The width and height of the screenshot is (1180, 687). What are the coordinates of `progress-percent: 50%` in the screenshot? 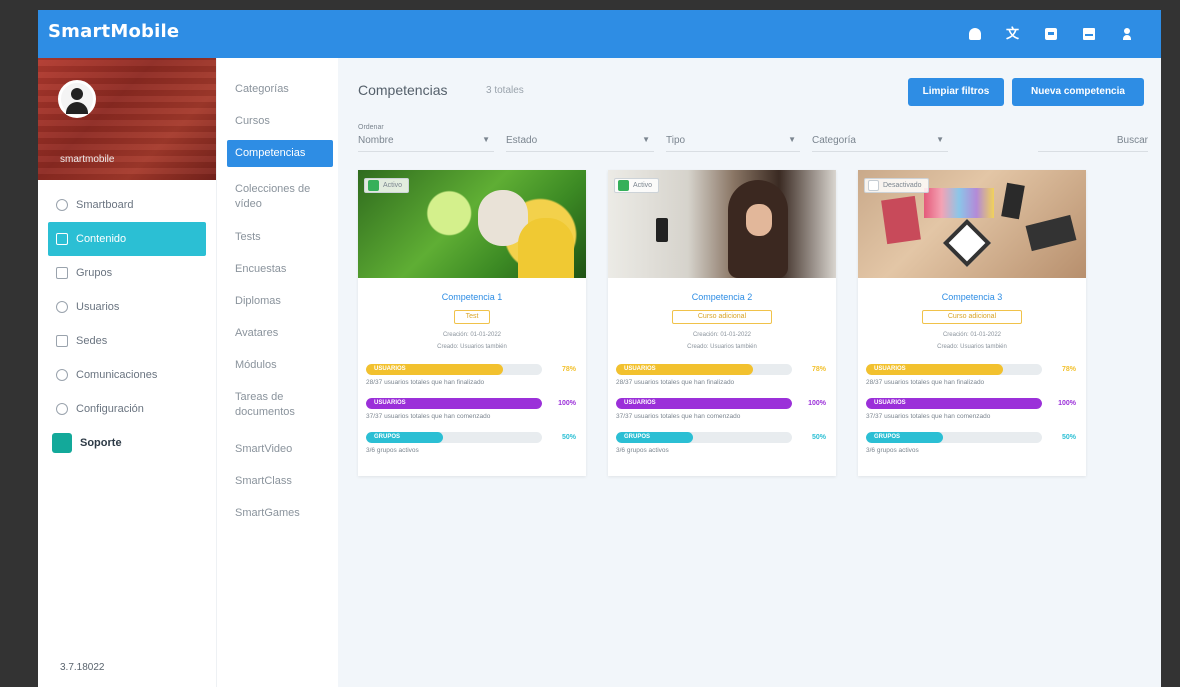 It's located at (1068, 437).